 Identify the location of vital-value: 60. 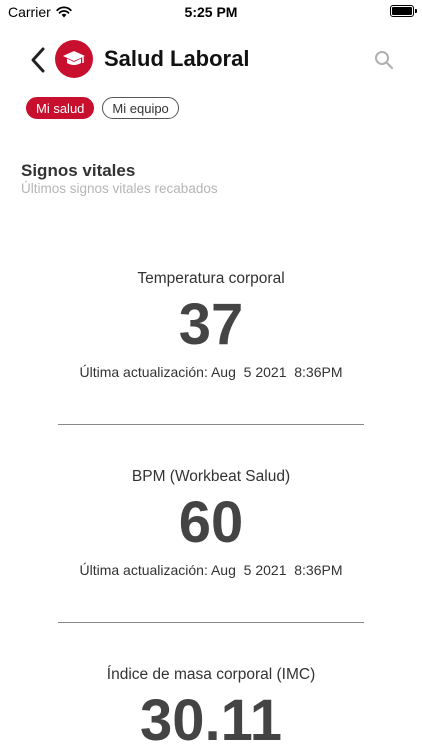
(211, 522).